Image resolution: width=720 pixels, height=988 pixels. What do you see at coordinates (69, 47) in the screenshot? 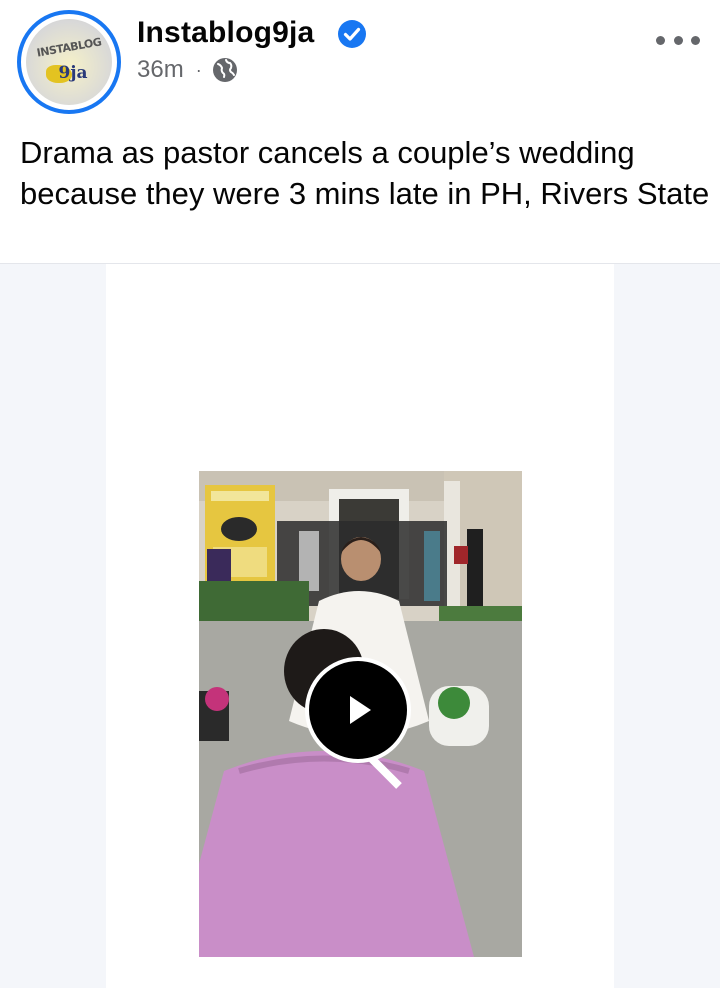
I see `logo-text: INSTABLOG` at bounding box center [69, 47].